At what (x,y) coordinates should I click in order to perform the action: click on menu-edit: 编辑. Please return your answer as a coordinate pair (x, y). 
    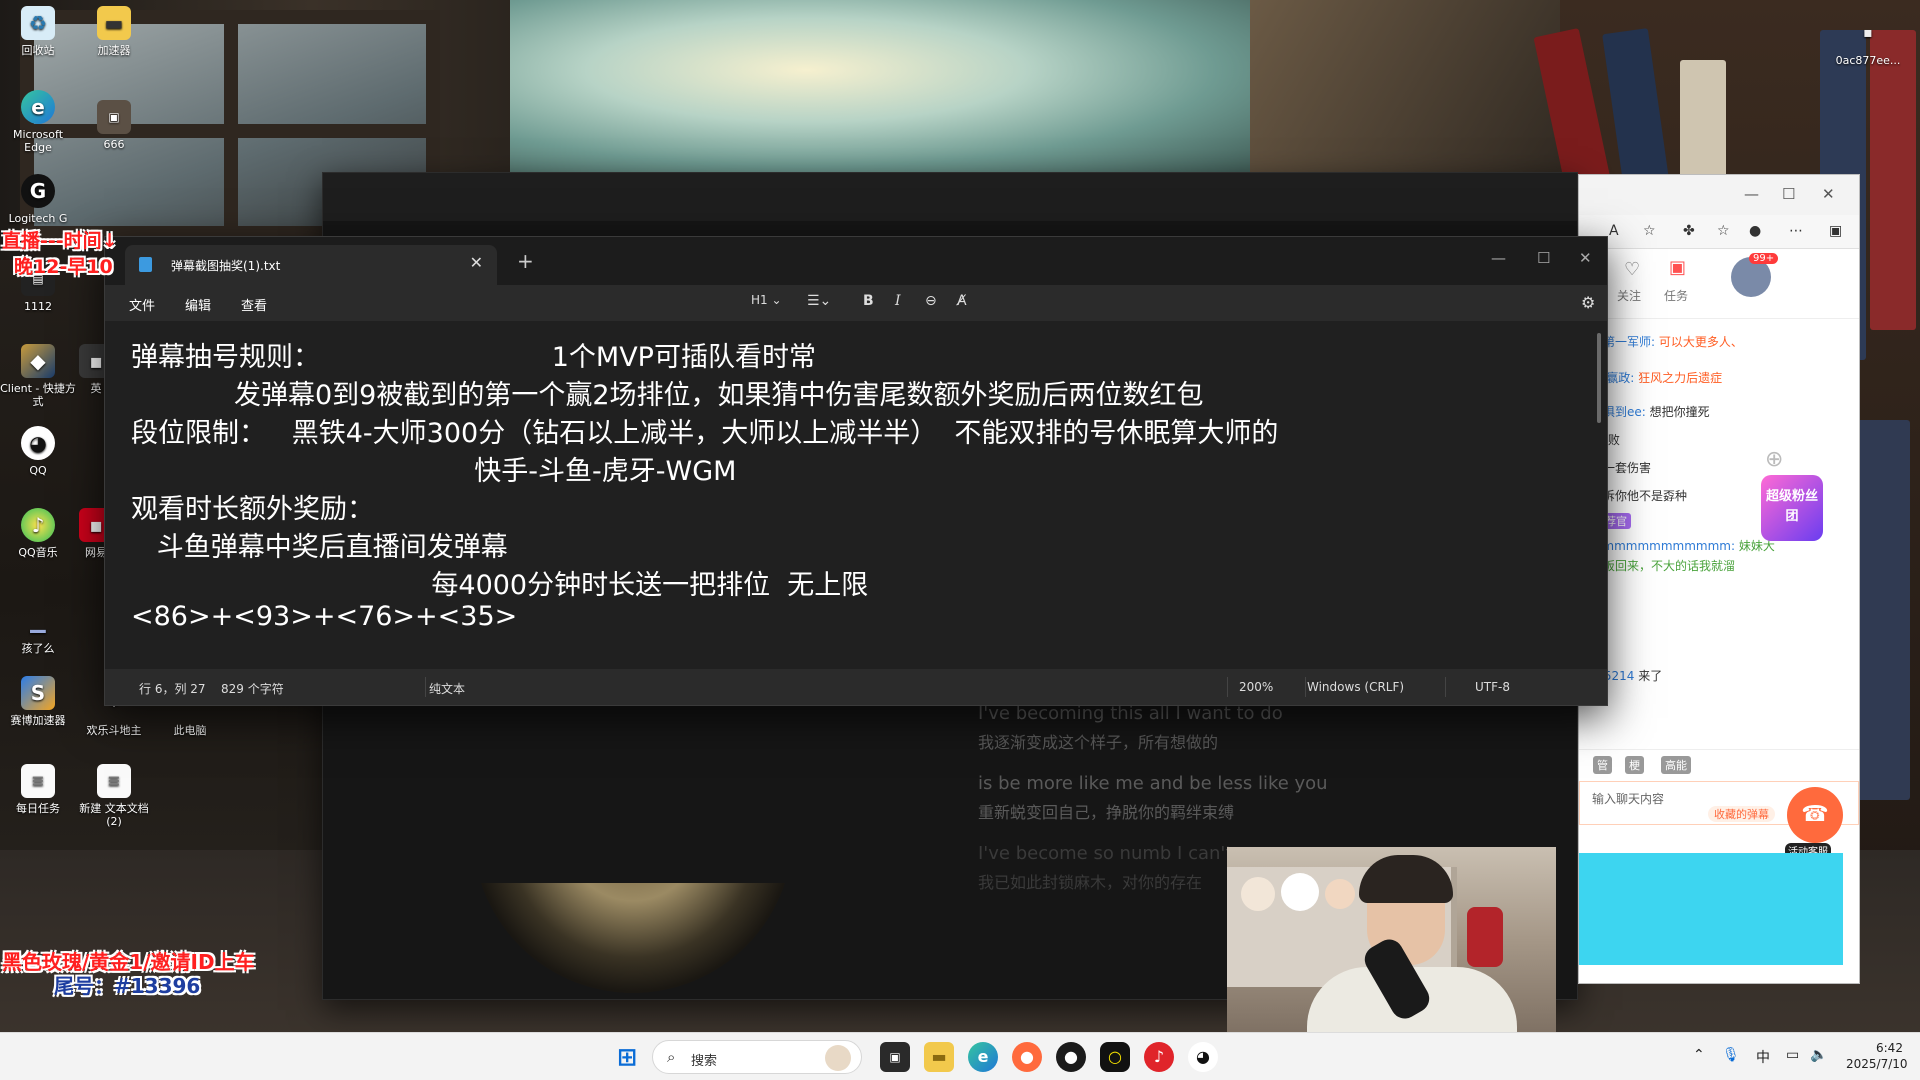
    Looking at the image, I should click on (198, 304).